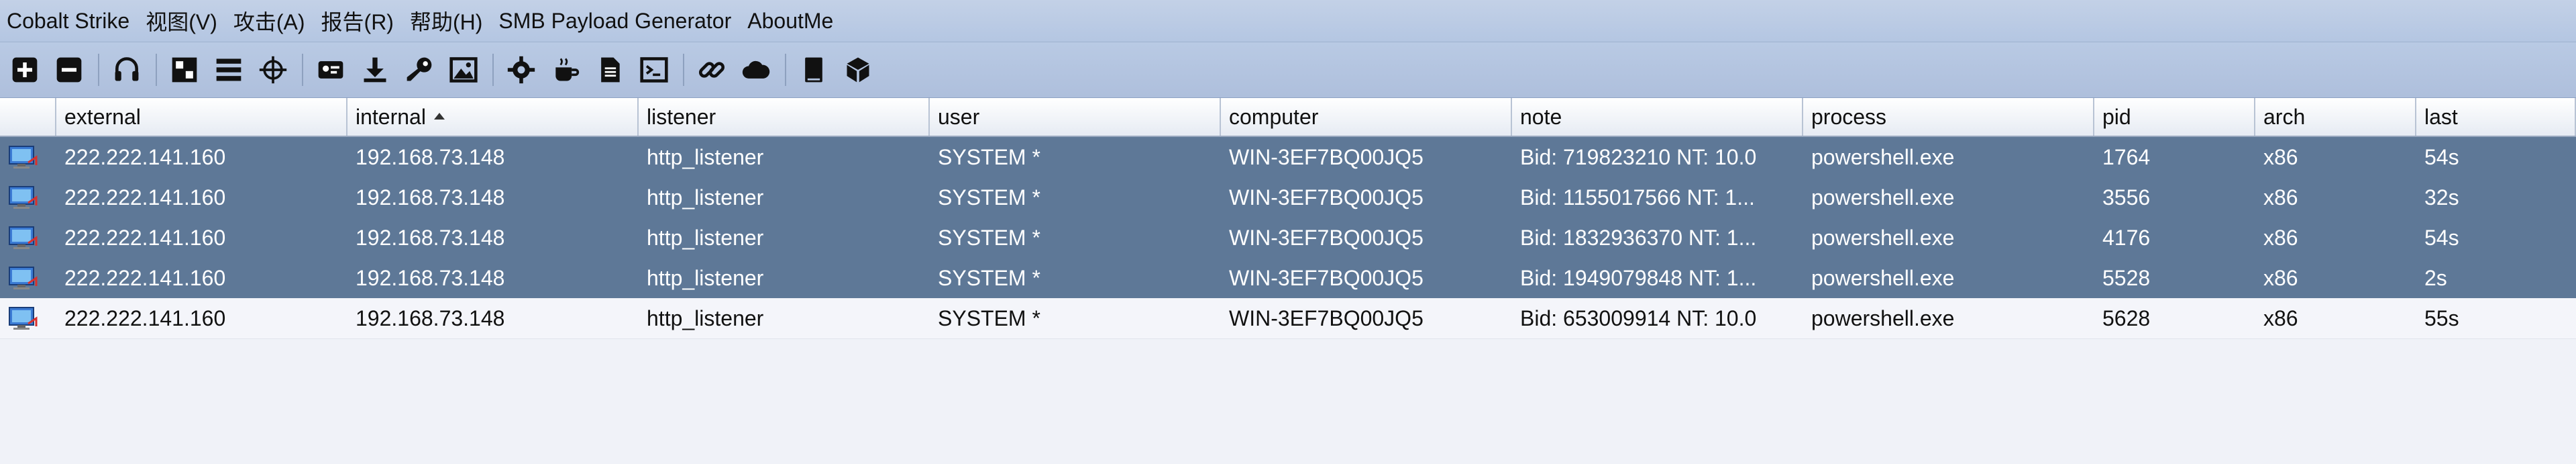 This screenshot has width=2576, height=464. What do you see at coordinates (28, 117) in the screenshot?
I see `column-header-icon` at bounding box center [28, 117].